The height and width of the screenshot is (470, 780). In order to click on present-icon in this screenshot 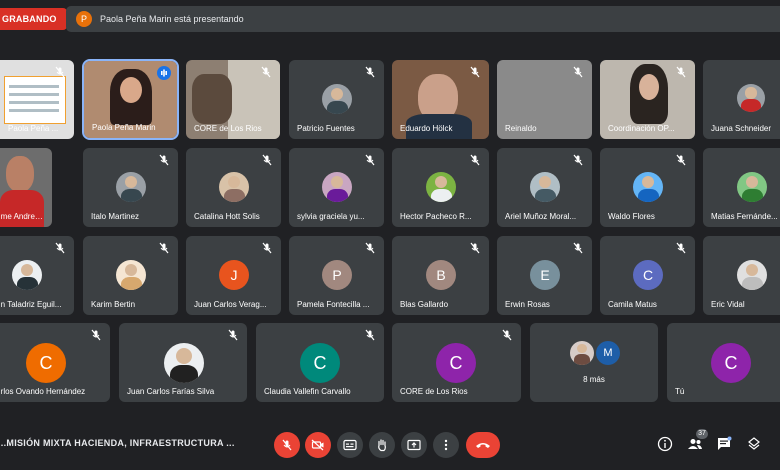, I will do `click(414, 445)`.